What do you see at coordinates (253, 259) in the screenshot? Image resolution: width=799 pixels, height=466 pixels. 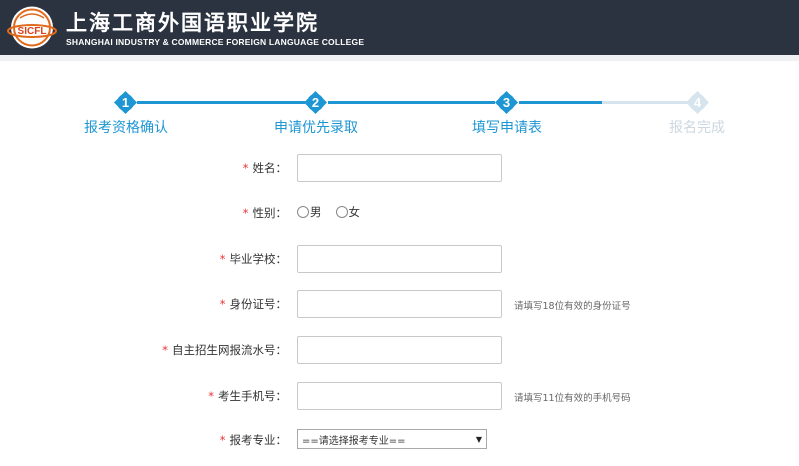 I see `school-label: * 毕业学校：` at bounding box center [253, 259].